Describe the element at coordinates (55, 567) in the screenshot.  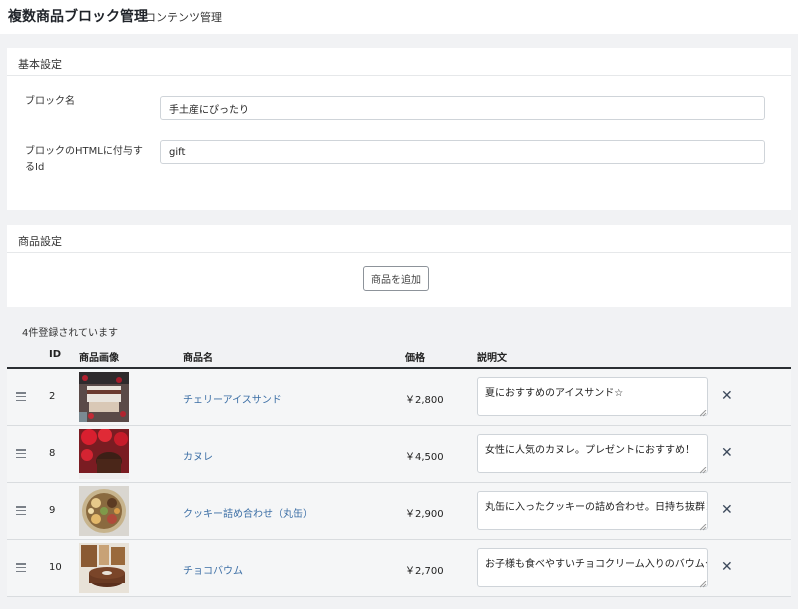
I see `row-id: 10` at that location.